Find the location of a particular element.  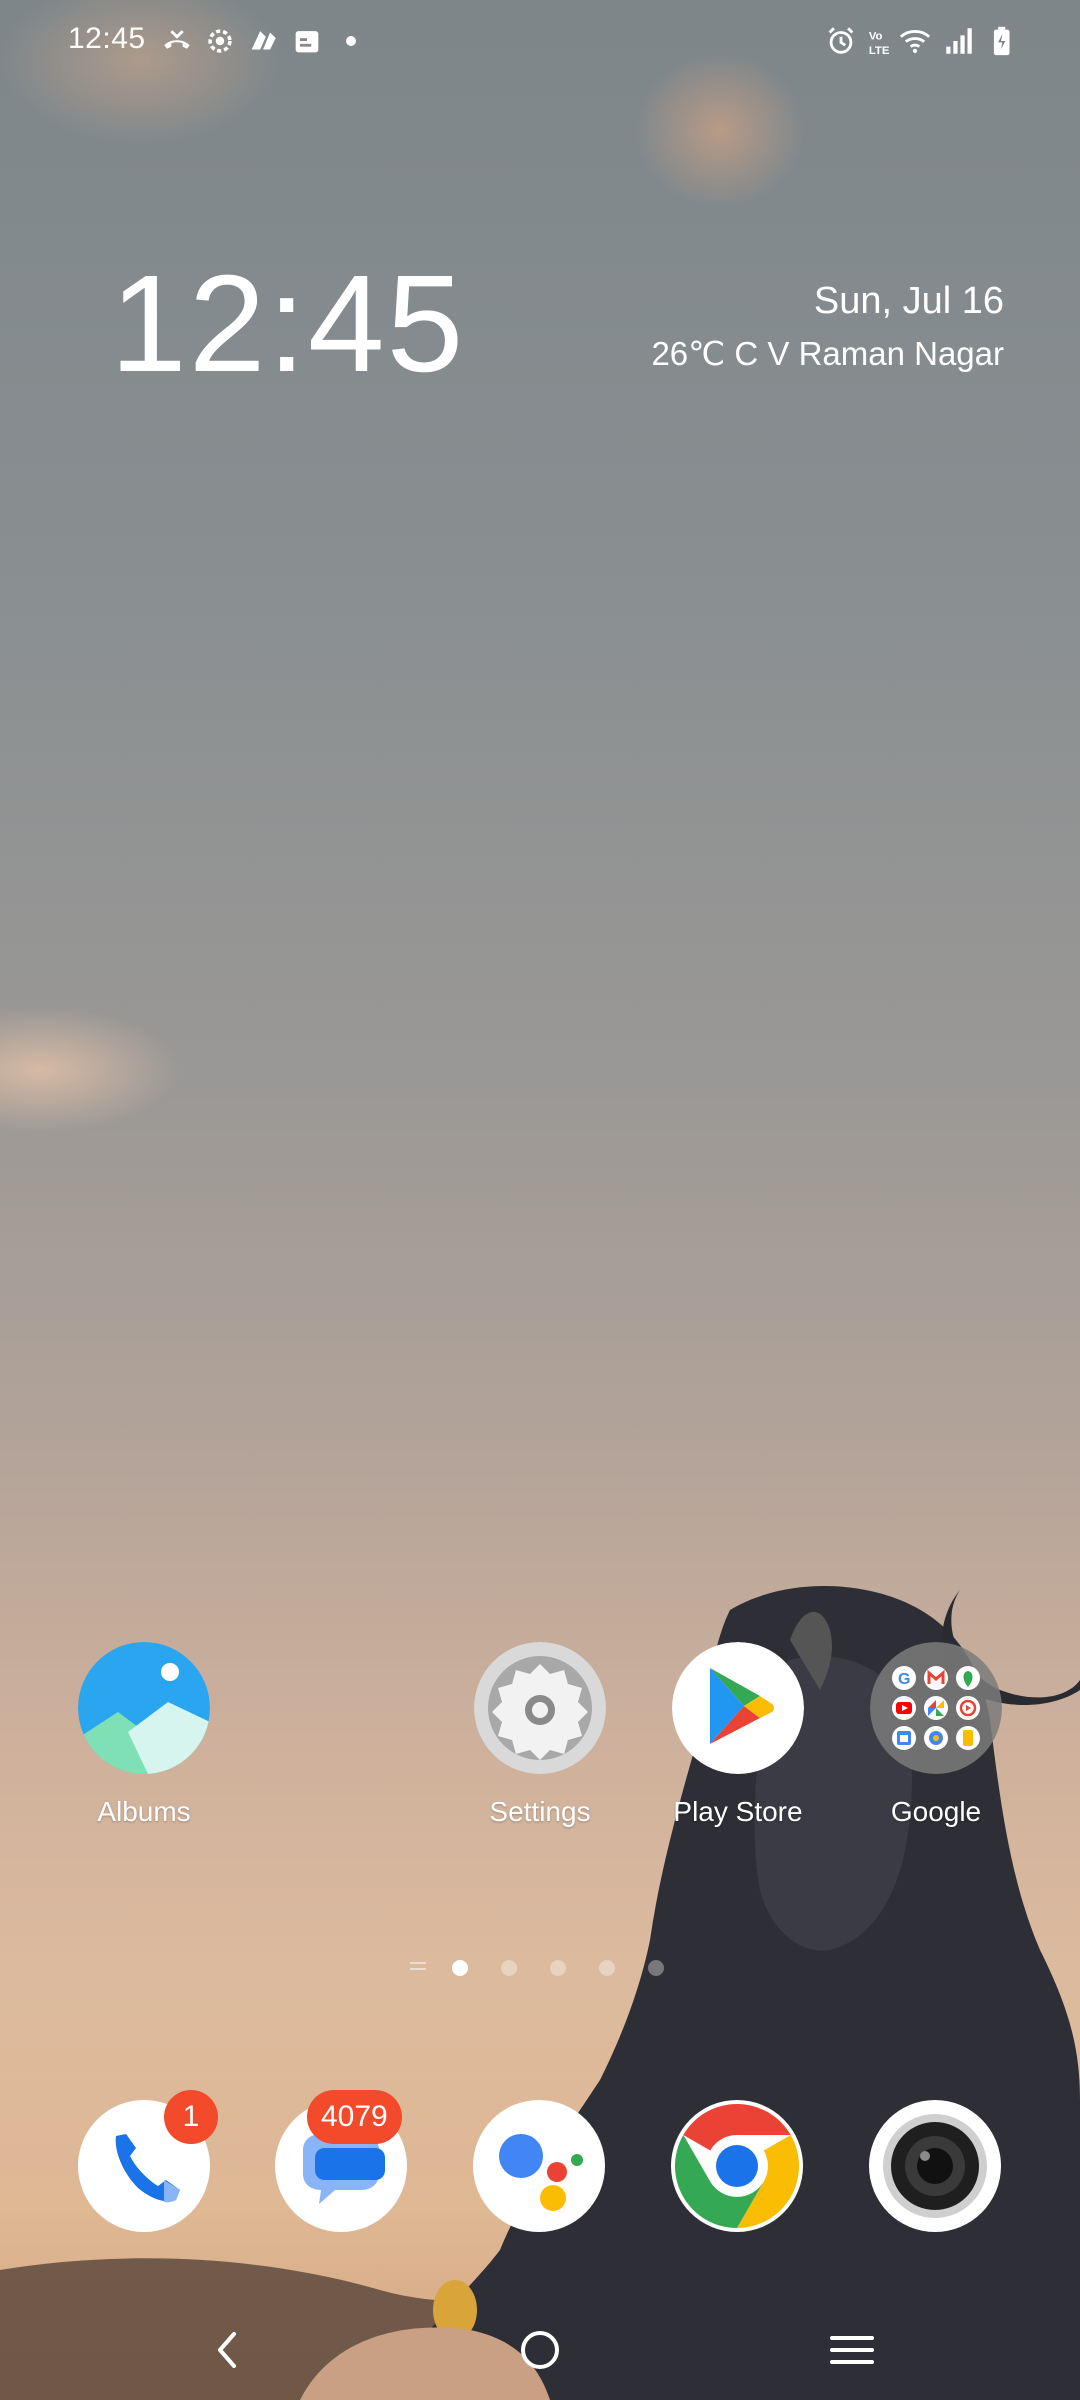

status-time: 12:45 is located at coordinates (107, 38).